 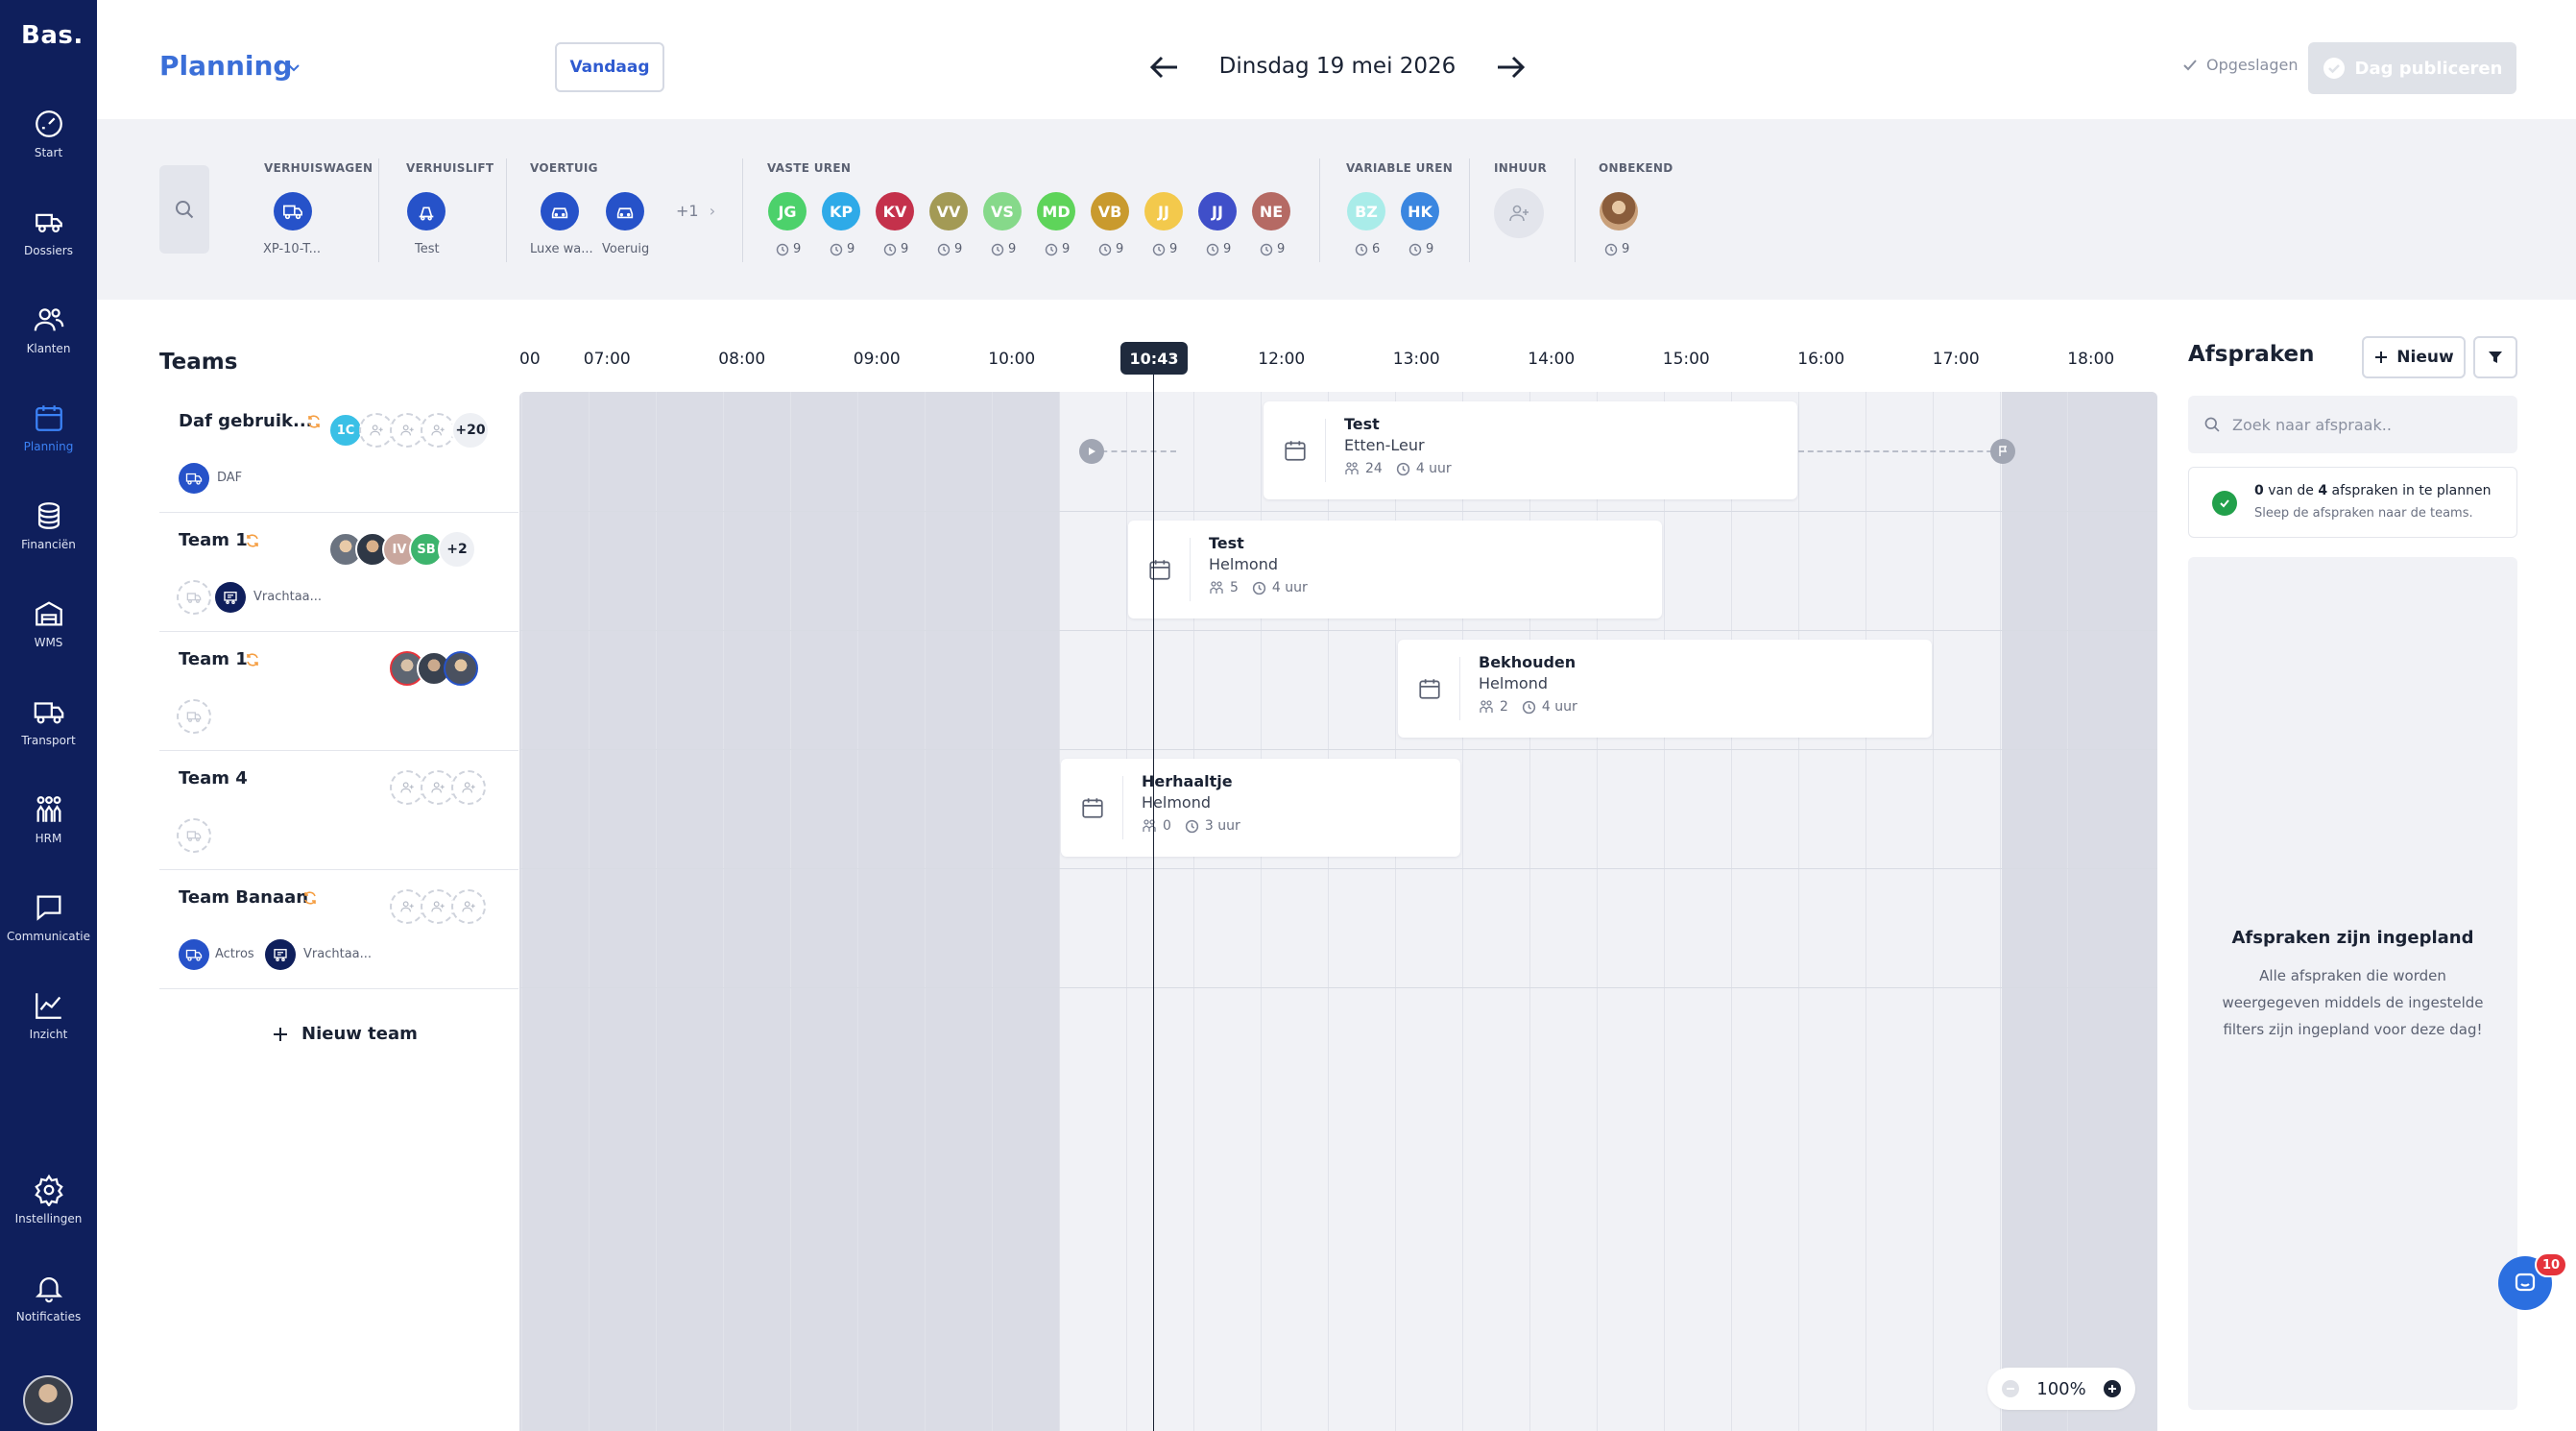 What do you see at coordinates (2414, 357) in the screenshot?
I see `new-appointment-button: Nieuw` at bounding box center [2414, 357].